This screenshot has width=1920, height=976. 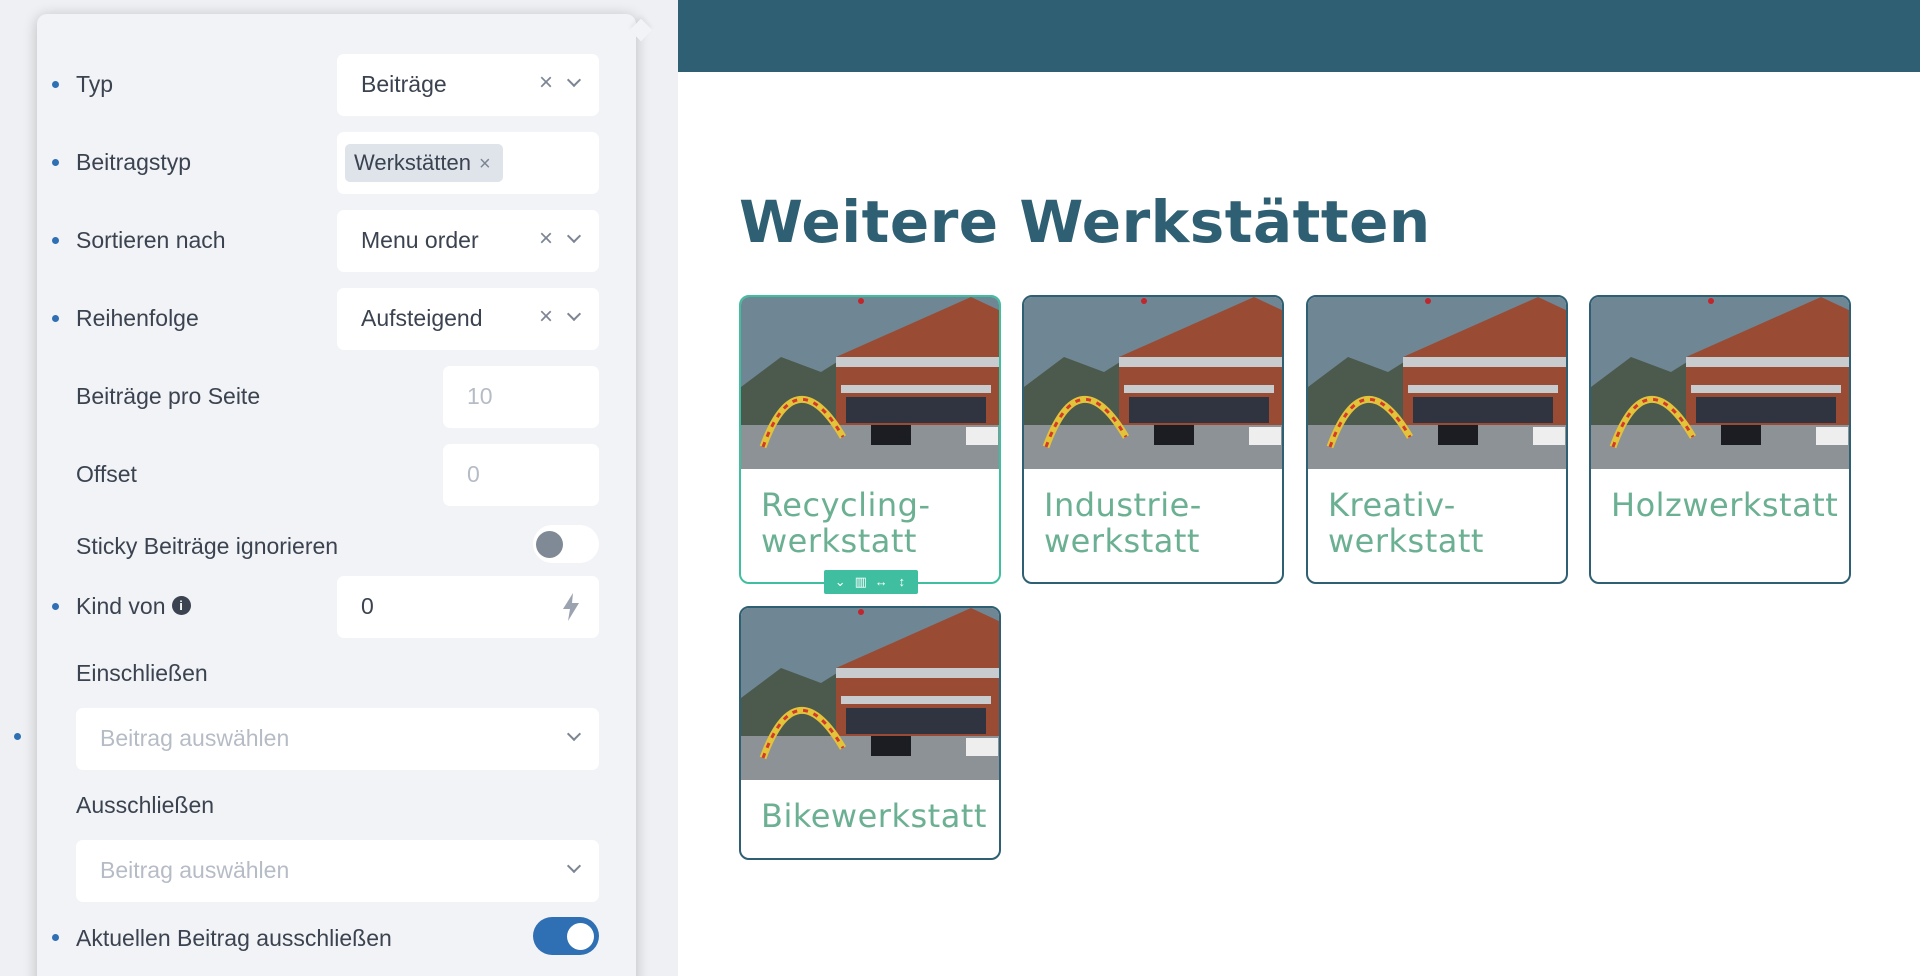 I want to click on post-card: Holzwerkstatt, so click(x=1720, y=439).